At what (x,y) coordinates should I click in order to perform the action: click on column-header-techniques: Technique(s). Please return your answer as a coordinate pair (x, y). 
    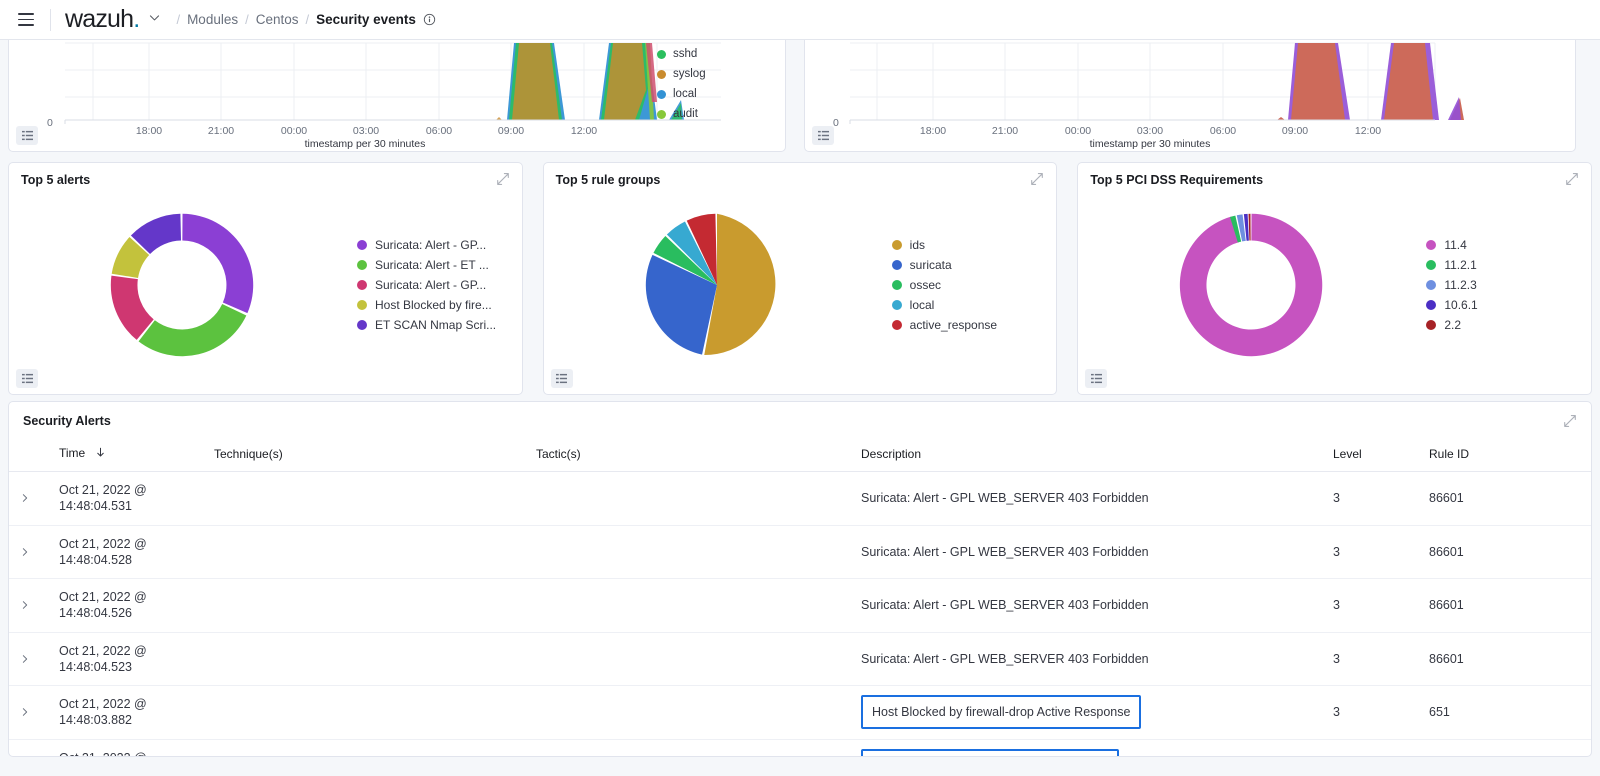
    Looking at the image, I should click on (367, 456).